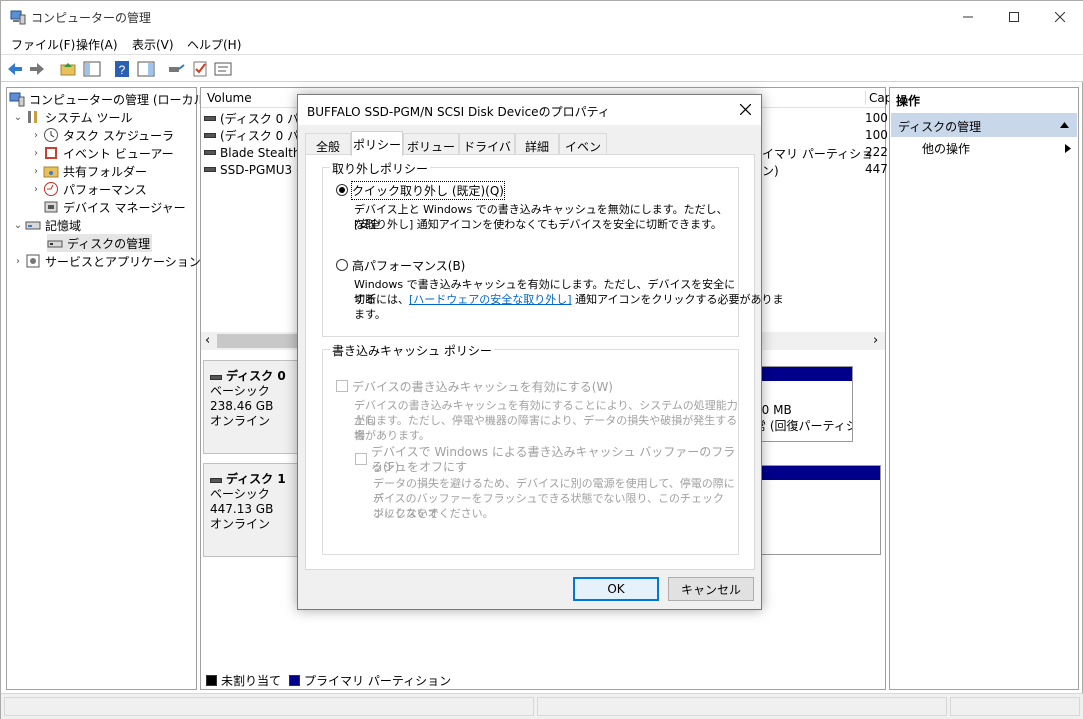 The height and width of the screenshot is (719, 1083). What do you see at coordinates (214, 44) in the screenshot?
I see `menu-help: ヘルプ(H)` at bounding box center [214, 44].